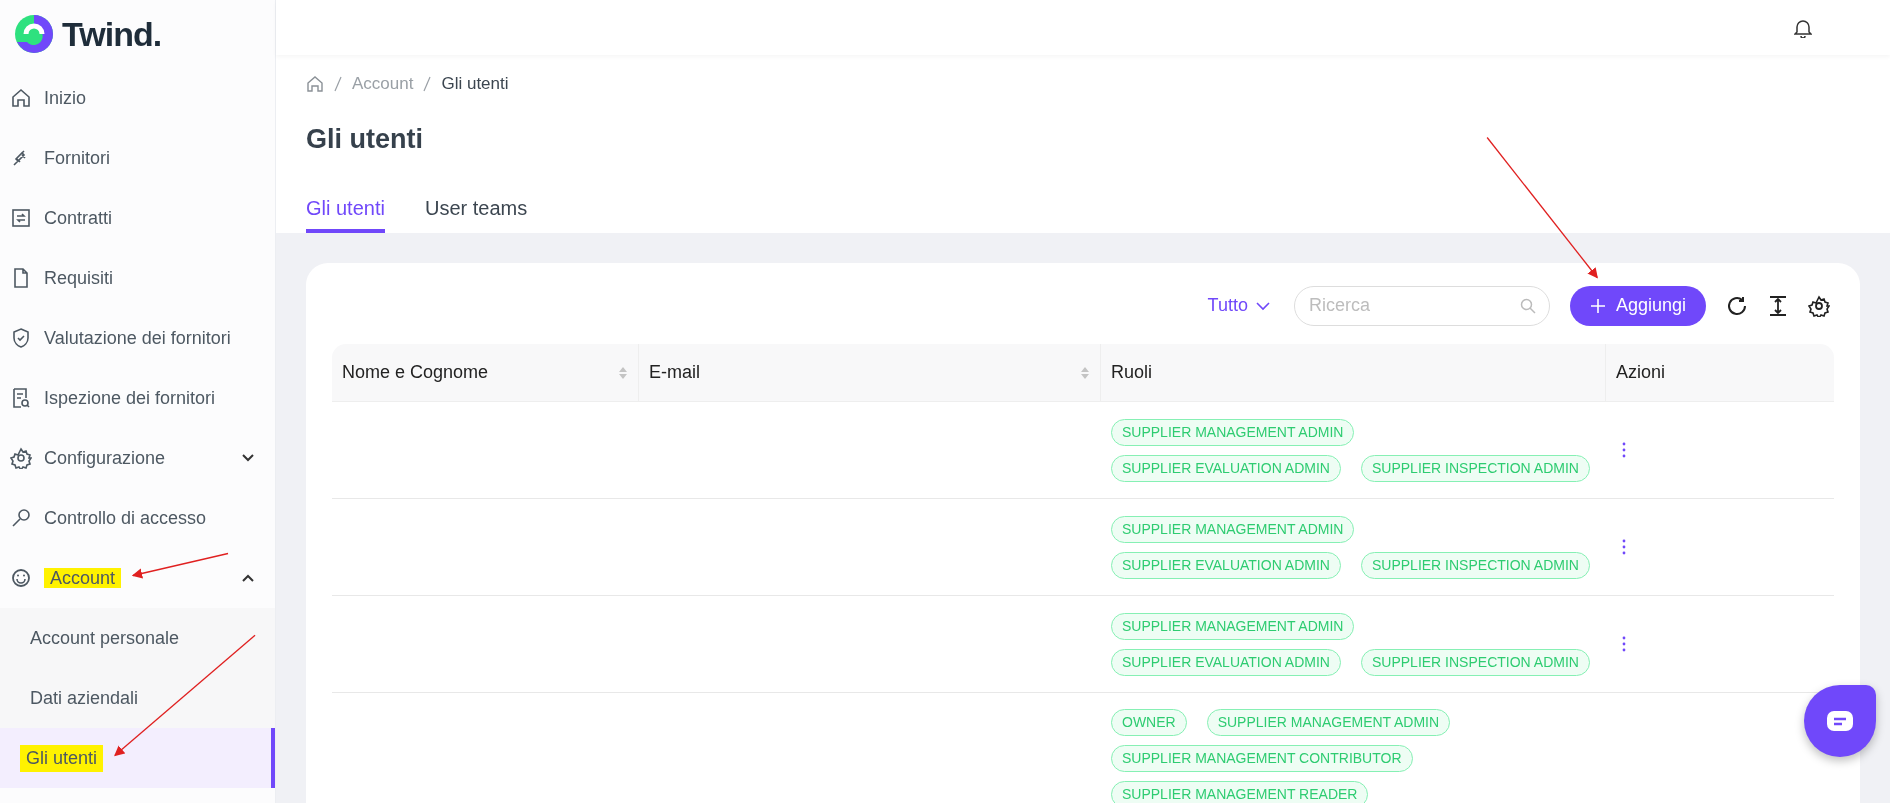 This screenshot has height=803, width=1890. Describe the element at coordinates (1353, 372) in the screenshot. I see `column-header: Ruoli` at that location.